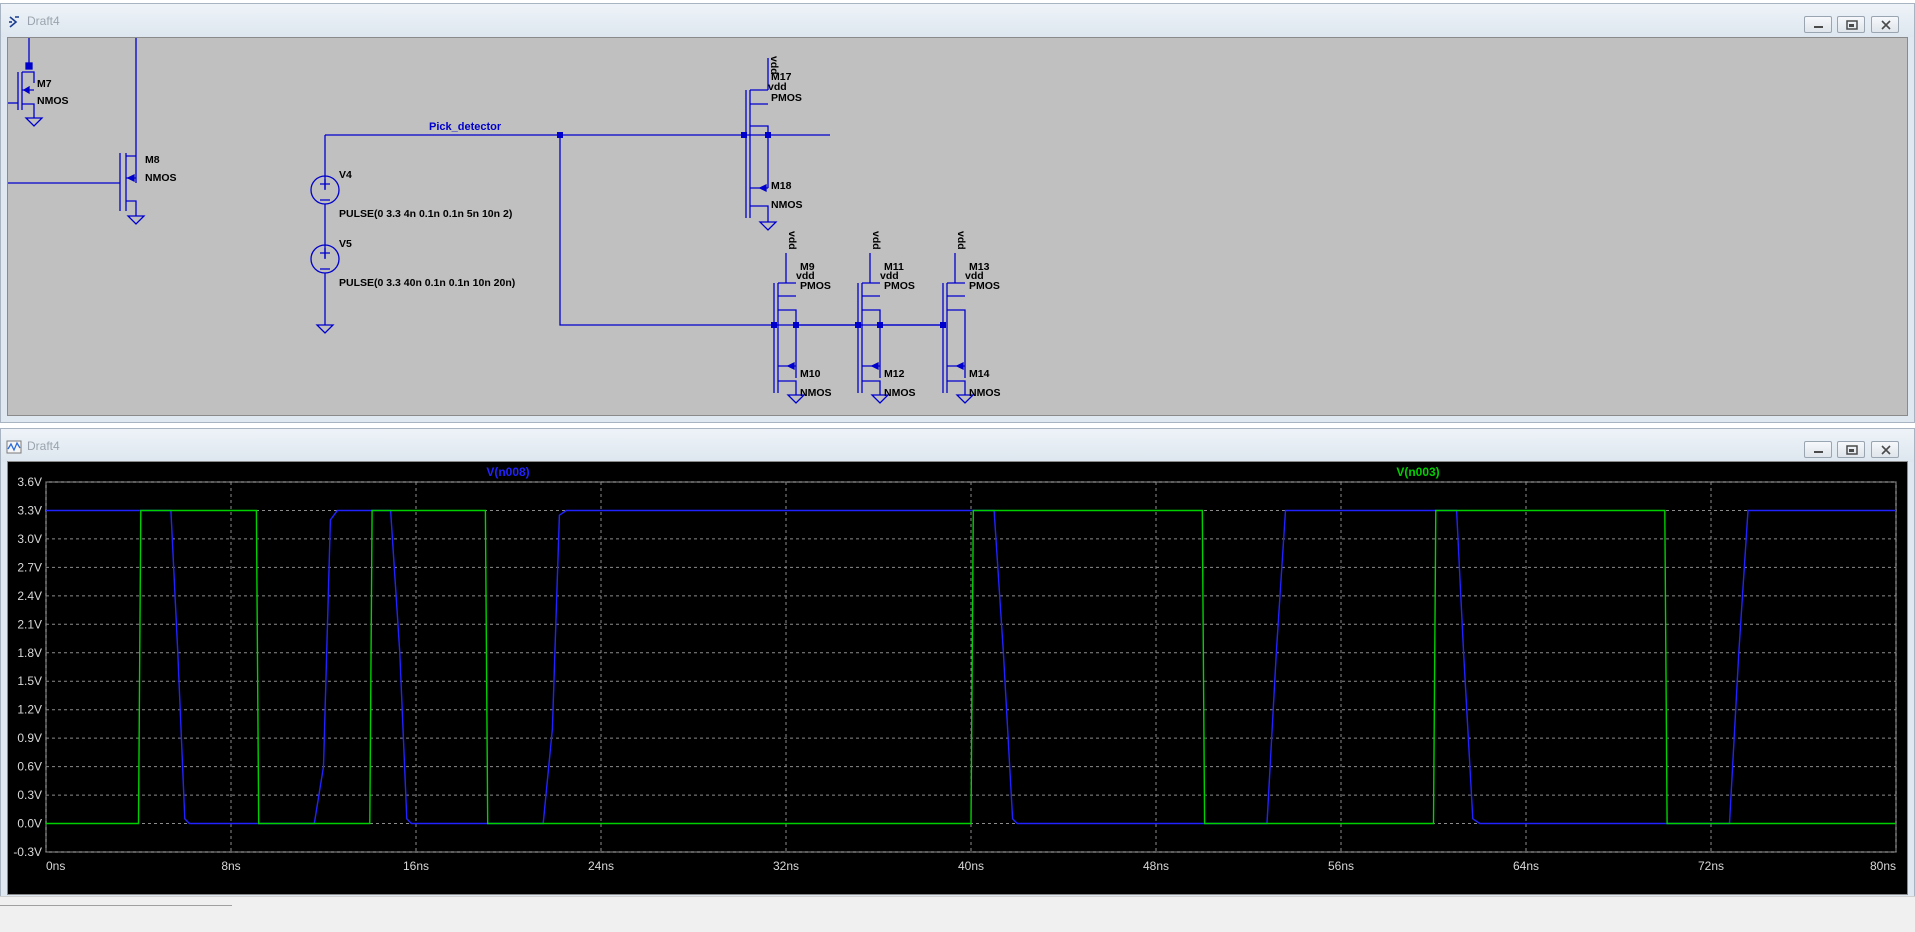 The image size is (1915, 932). What do you see at coordinates (14, 447) in the screenshot?
I see `ltspice-waveform-icon` at bounding box center [14, 447].